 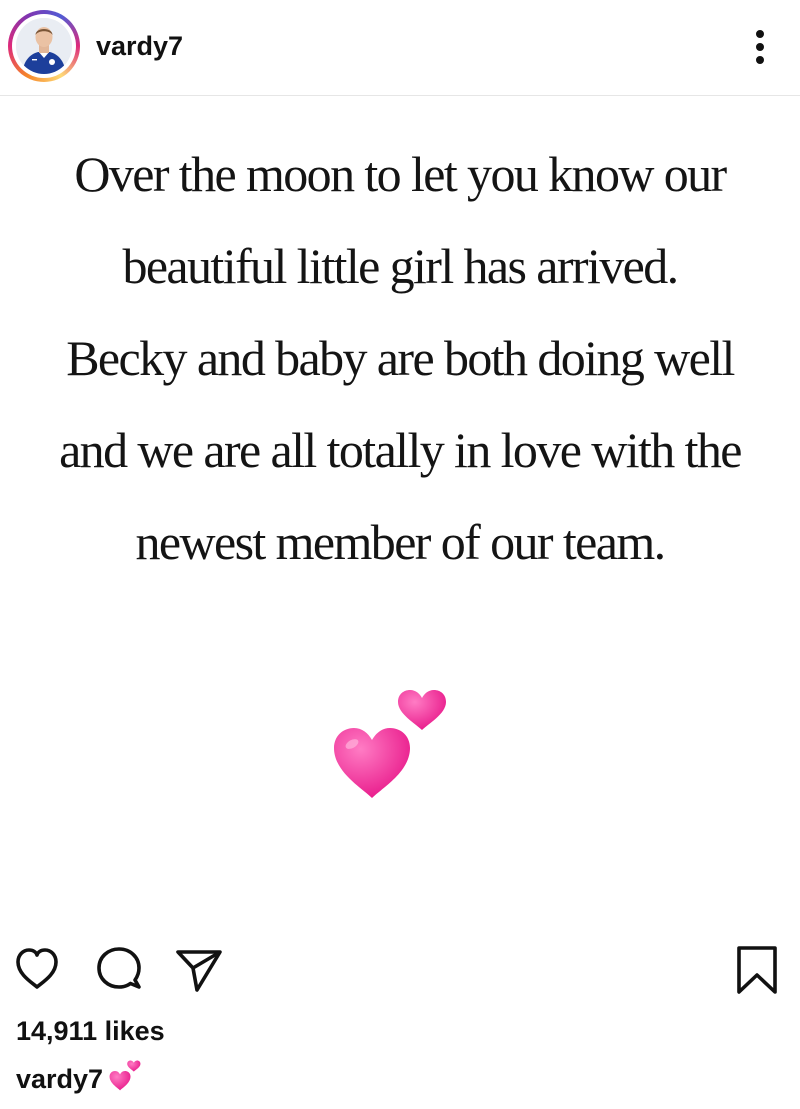 I want to click on announcement-line: Becky and baby are both doing well, so click(x=400, y=358).